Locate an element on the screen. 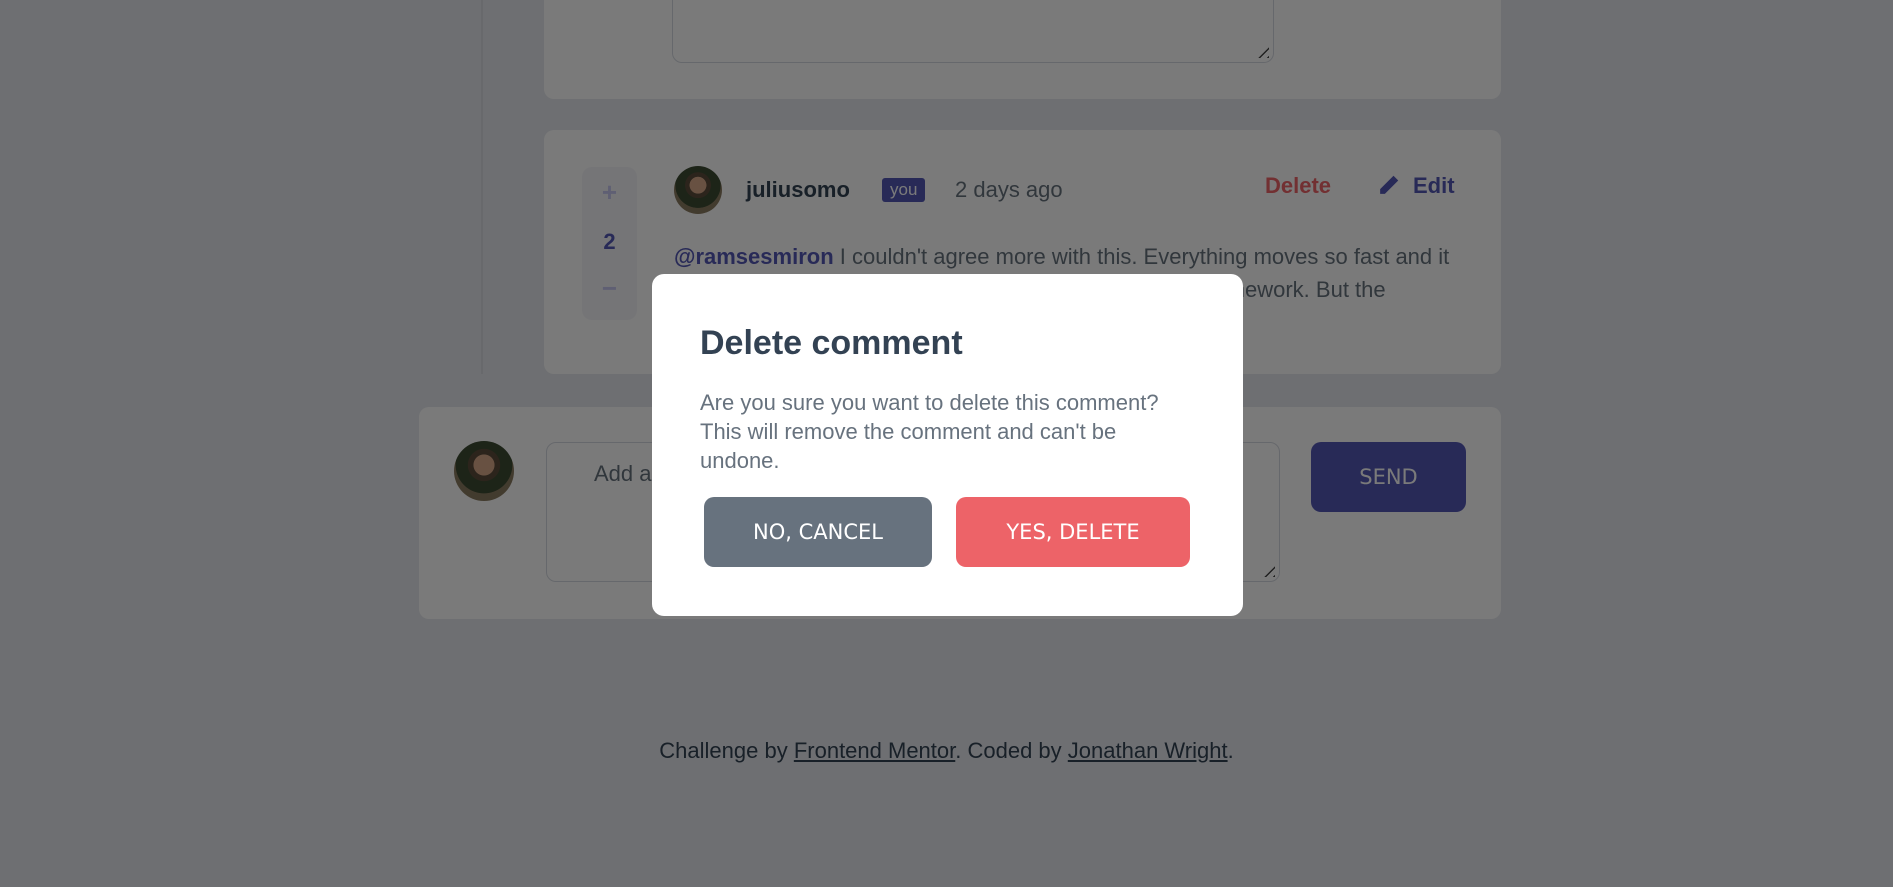 This screenshot has width=1893, height=887. plus-icon: + is located at coordinates (609, 192).